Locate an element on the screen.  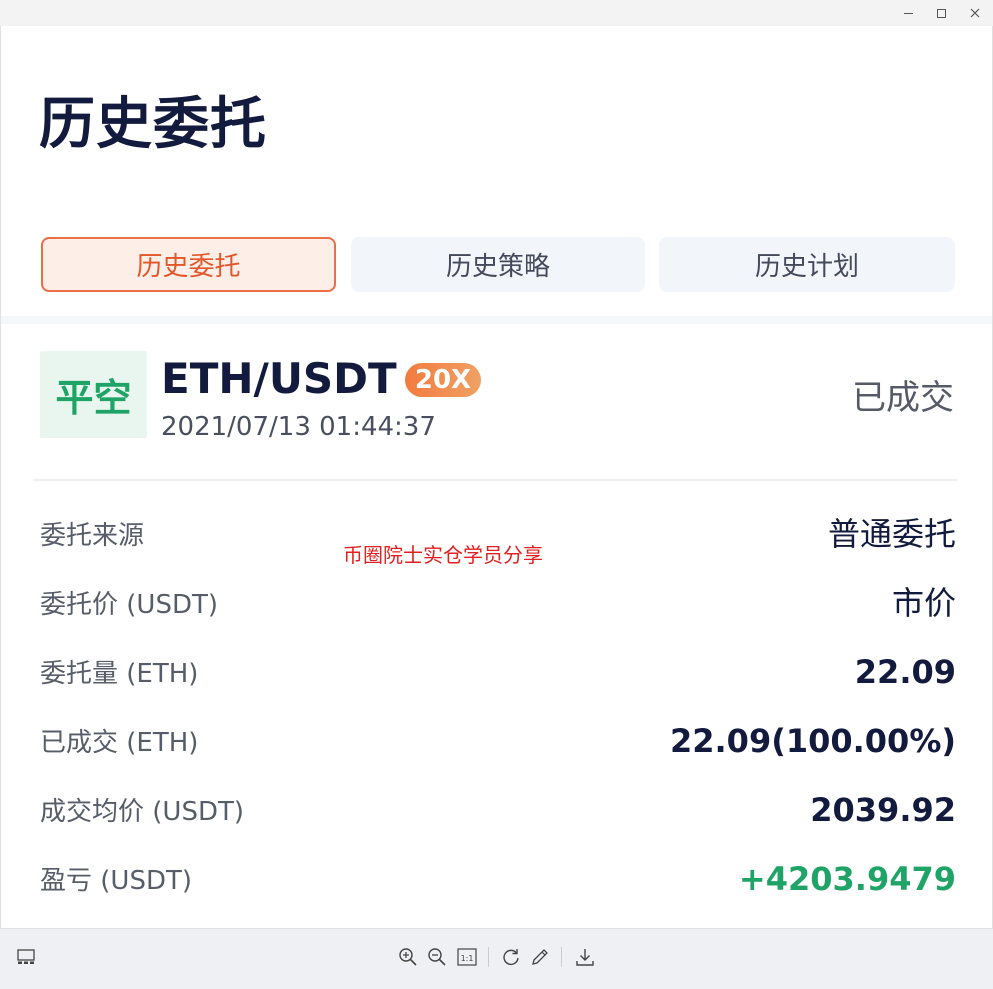
detail-label: 已成交 (ETH) is located at coordinates (119, 743).